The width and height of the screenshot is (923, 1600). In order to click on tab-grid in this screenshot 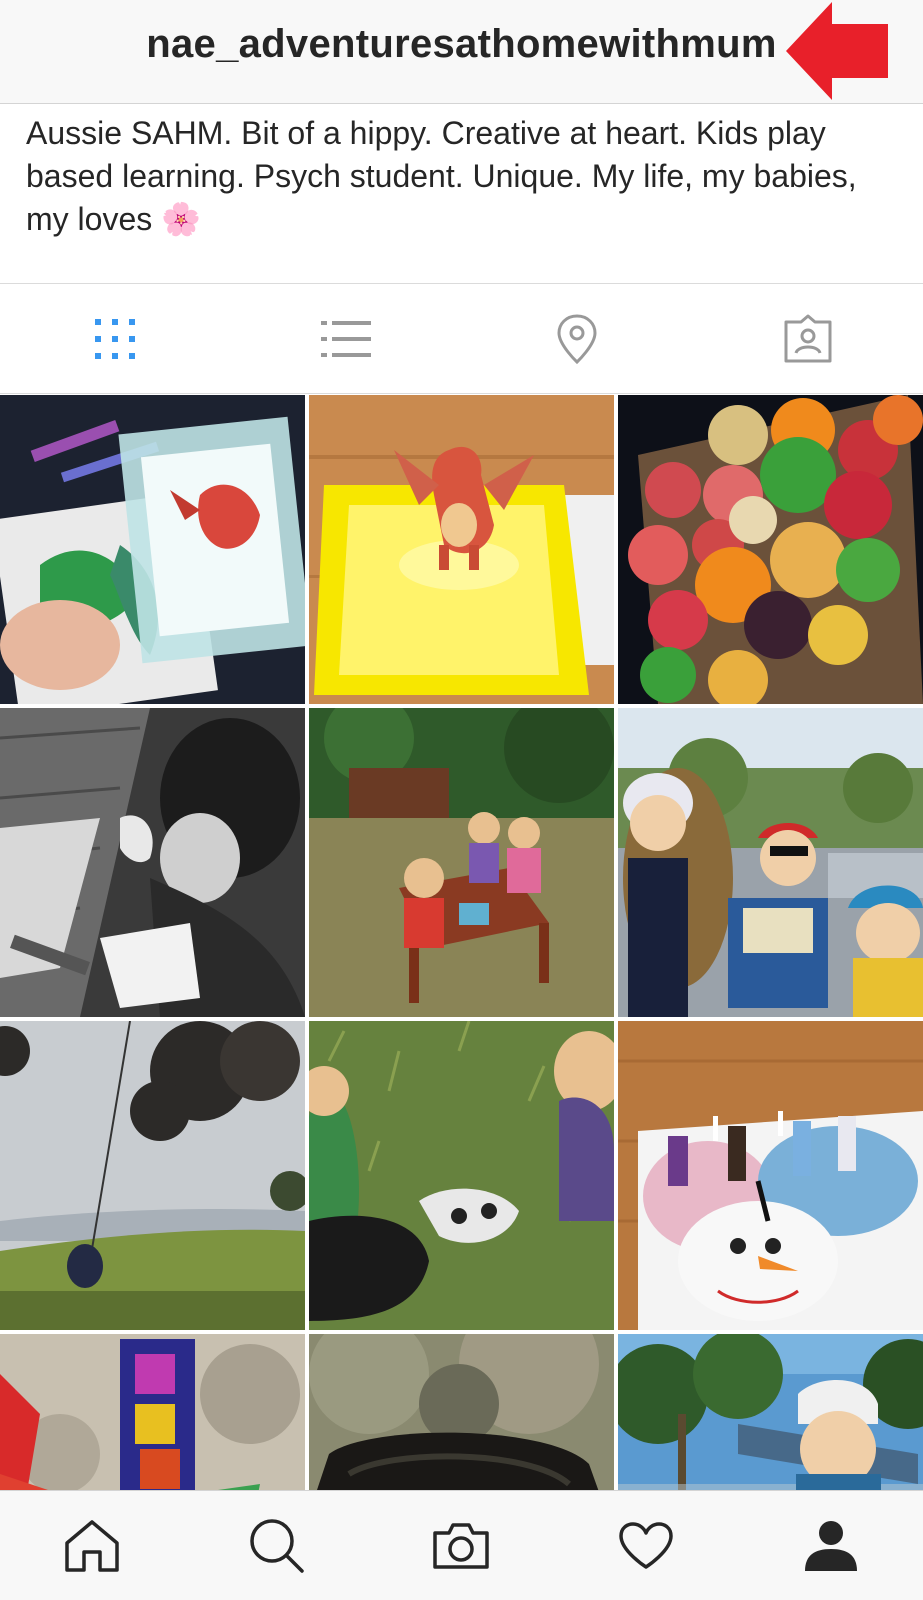, I will do `click(115, 338)`.